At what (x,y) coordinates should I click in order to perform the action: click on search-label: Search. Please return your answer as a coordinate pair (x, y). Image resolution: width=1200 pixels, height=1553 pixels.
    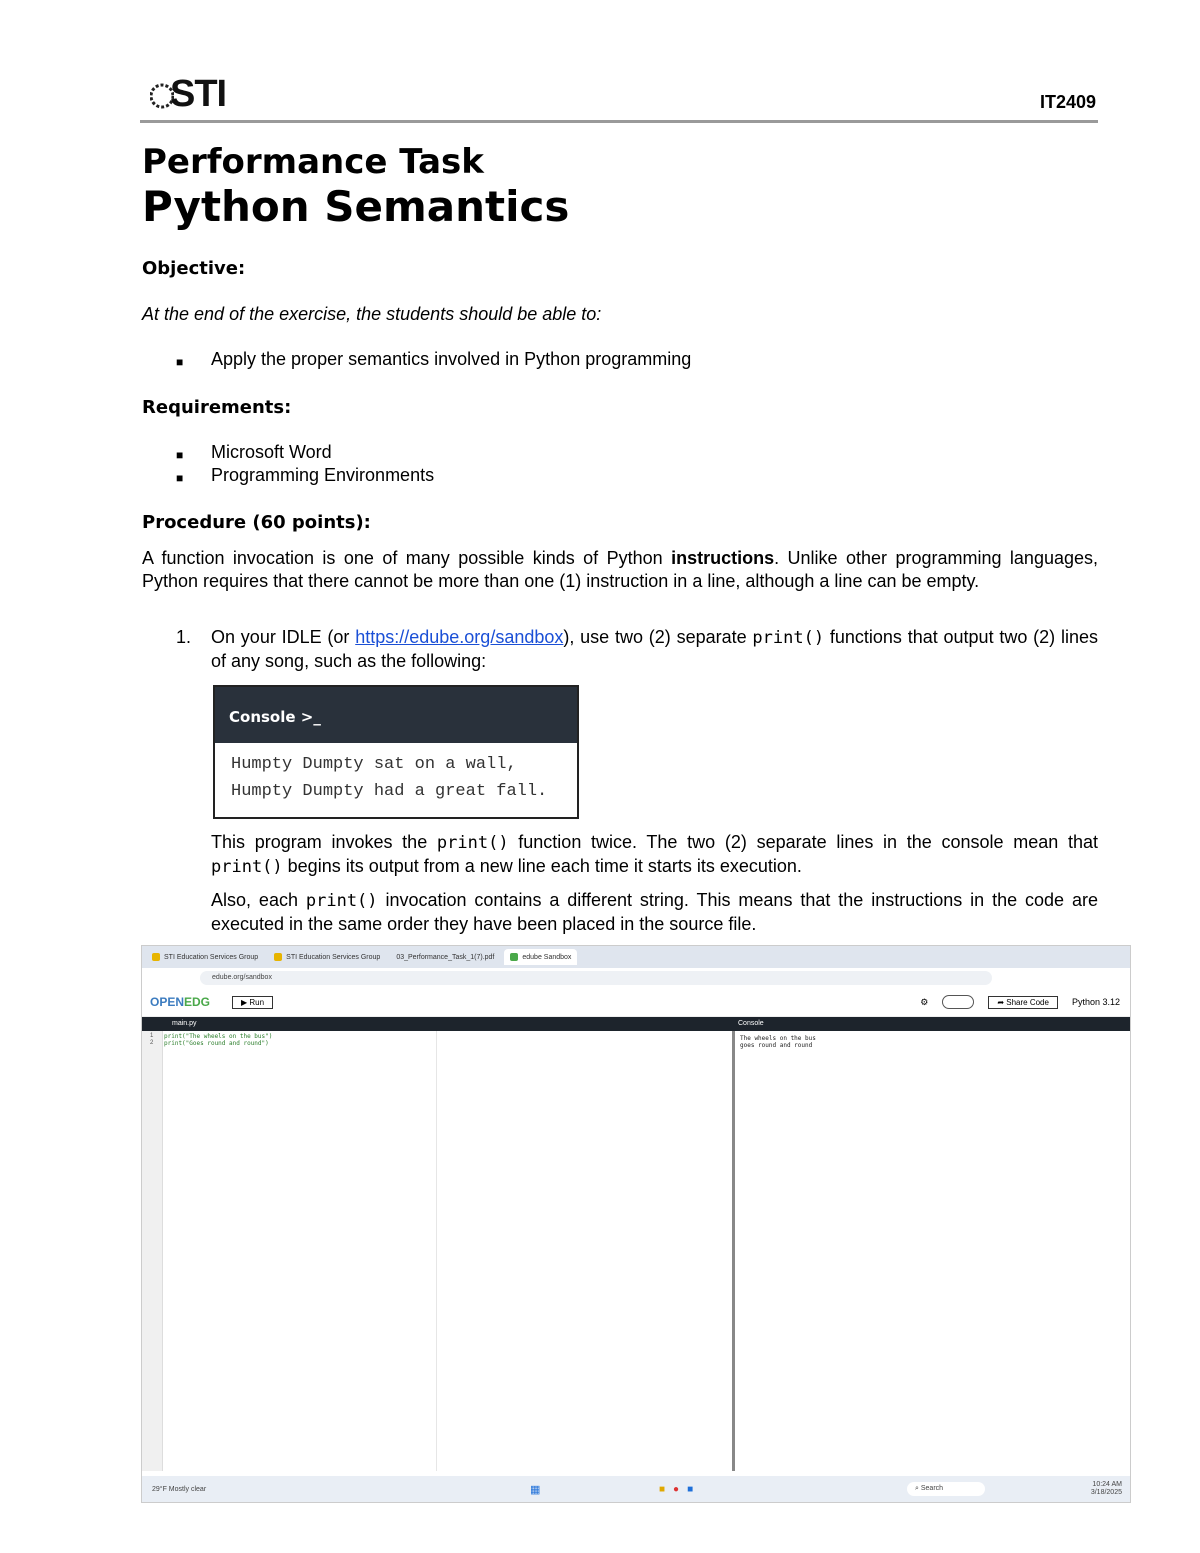
    Looking at the image, I should click on (932, 1488).